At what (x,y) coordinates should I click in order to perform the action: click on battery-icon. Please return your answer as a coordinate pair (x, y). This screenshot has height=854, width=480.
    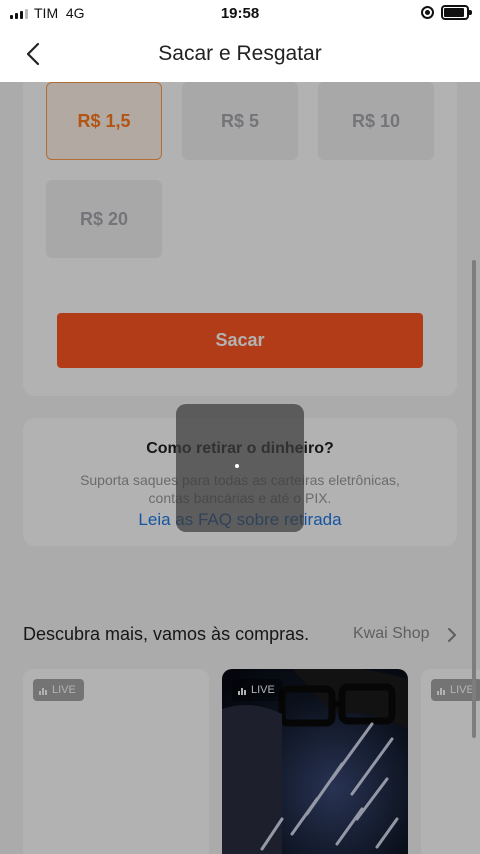
    Looking at the image, I should click on (456, 12).